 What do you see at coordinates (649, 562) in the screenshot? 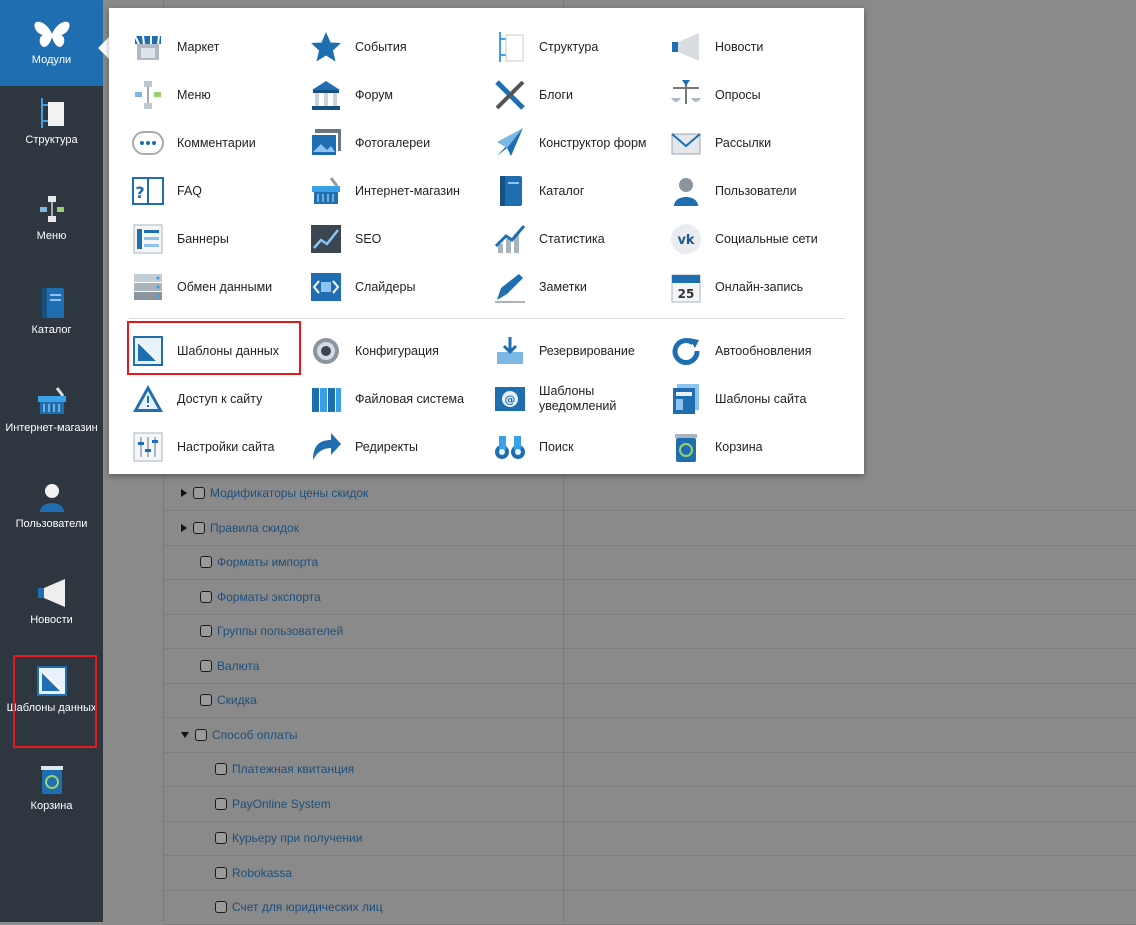
I see `tree-row: Форматы импорта` at bounding box center [649, 562].